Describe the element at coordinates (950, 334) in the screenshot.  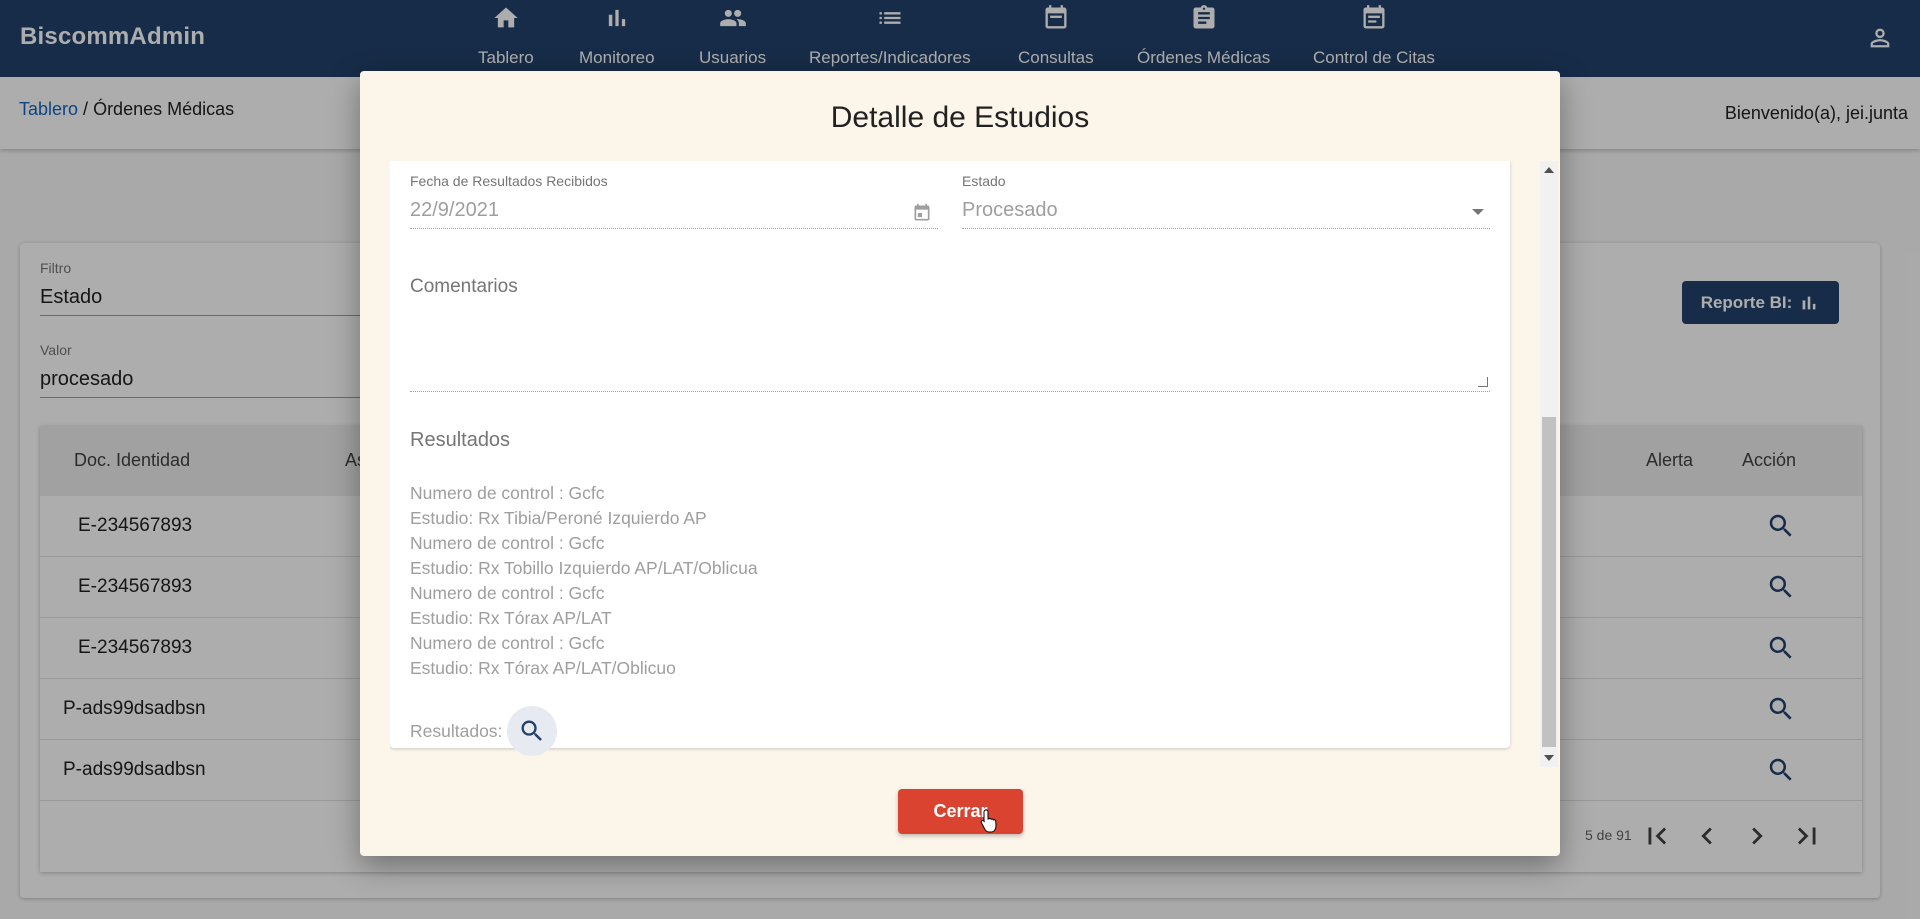
I see `comments-textarea: Comentarios` at that location.